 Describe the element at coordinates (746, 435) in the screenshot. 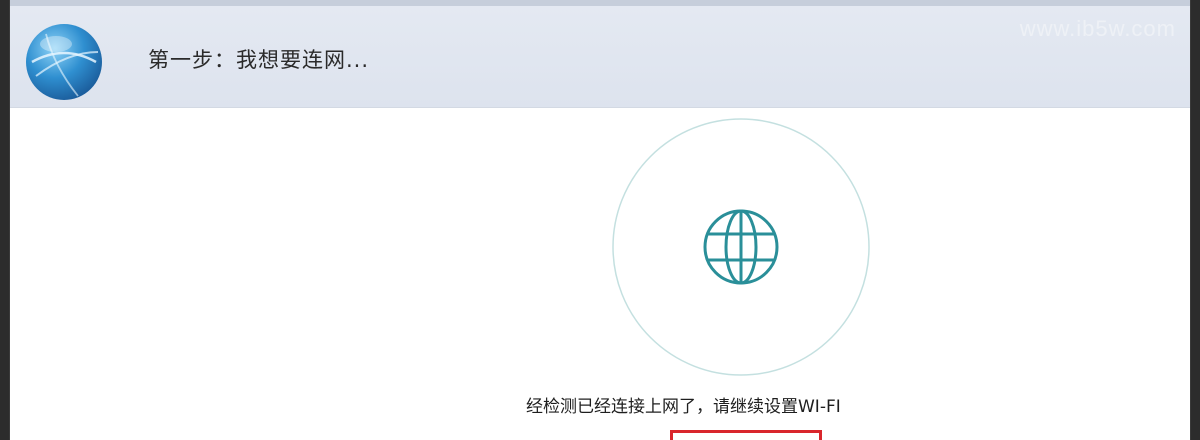

I see `continue-button` at that location.